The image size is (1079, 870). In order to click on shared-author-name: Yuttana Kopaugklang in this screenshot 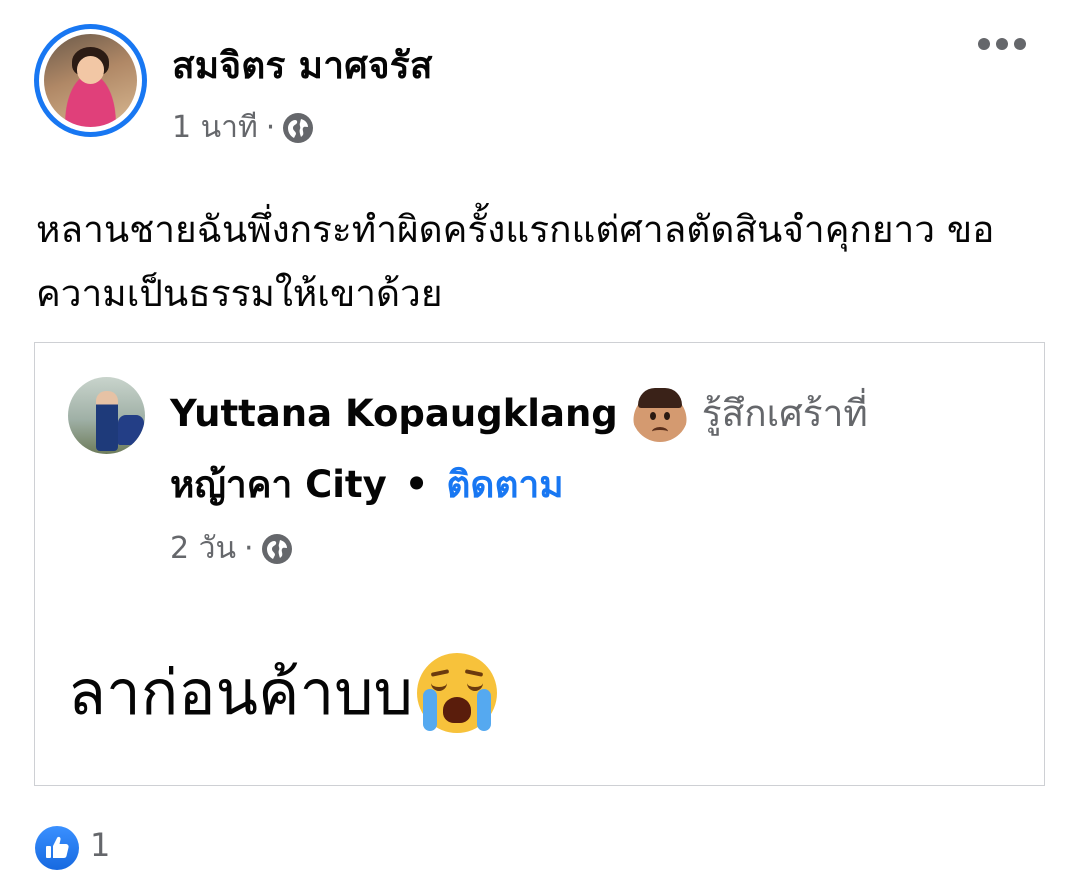, I will do `click(394, 413)`.